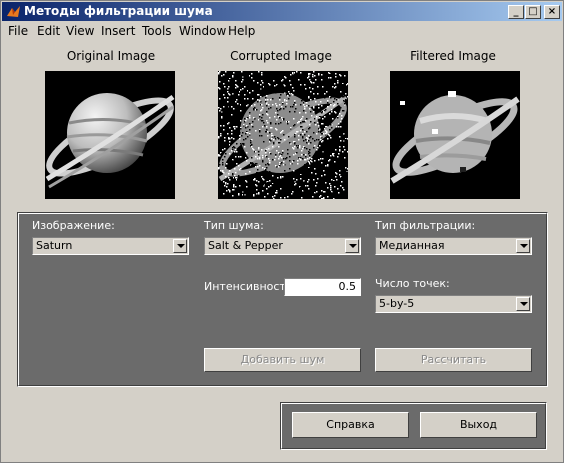 The width and height of the screenshot is (564, 463). I want to click on help-button: Справка, so click(350, 425).